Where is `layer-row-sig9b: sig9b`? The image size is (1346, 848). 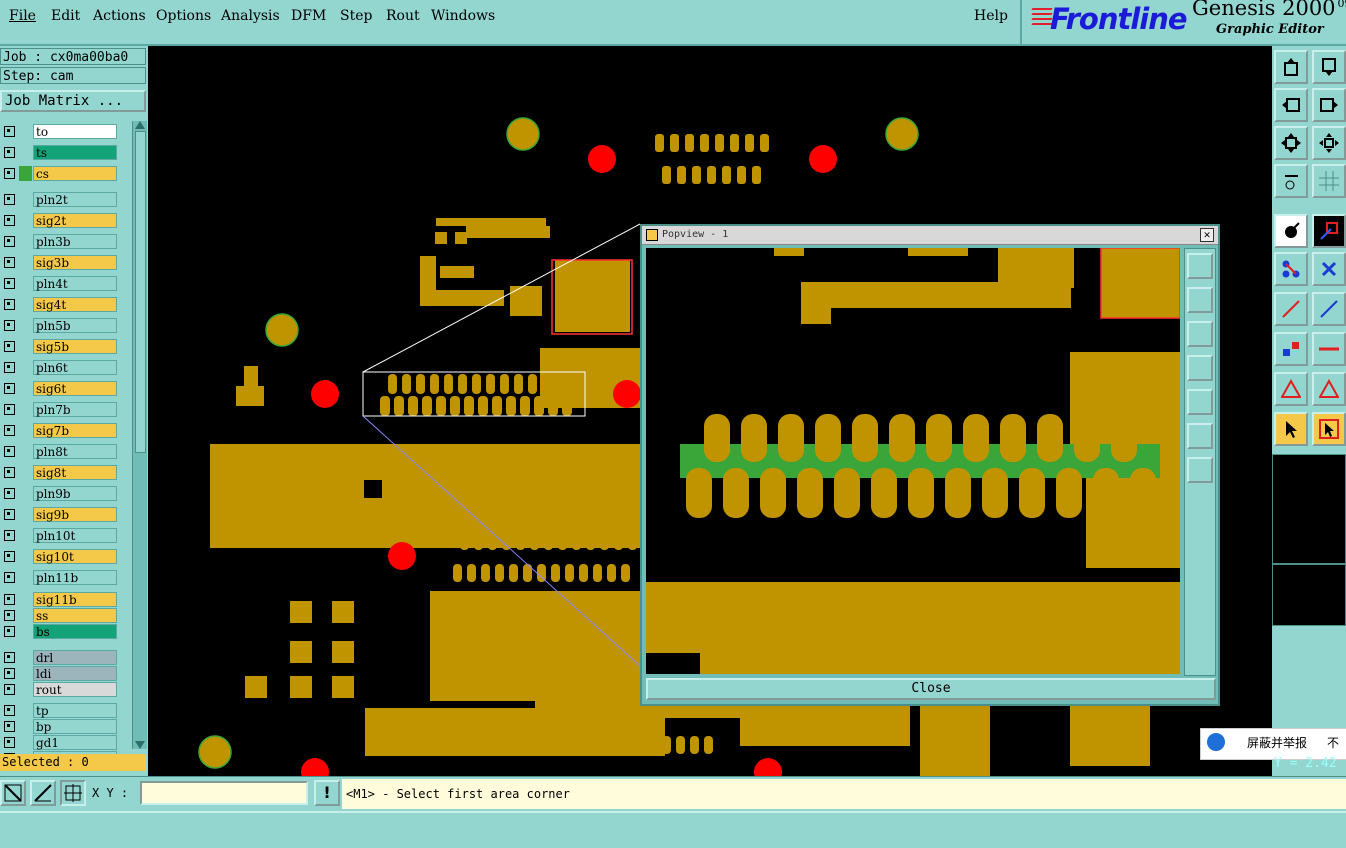 layer-row-sig9b: sig9b is located at coordinates (61, 514).